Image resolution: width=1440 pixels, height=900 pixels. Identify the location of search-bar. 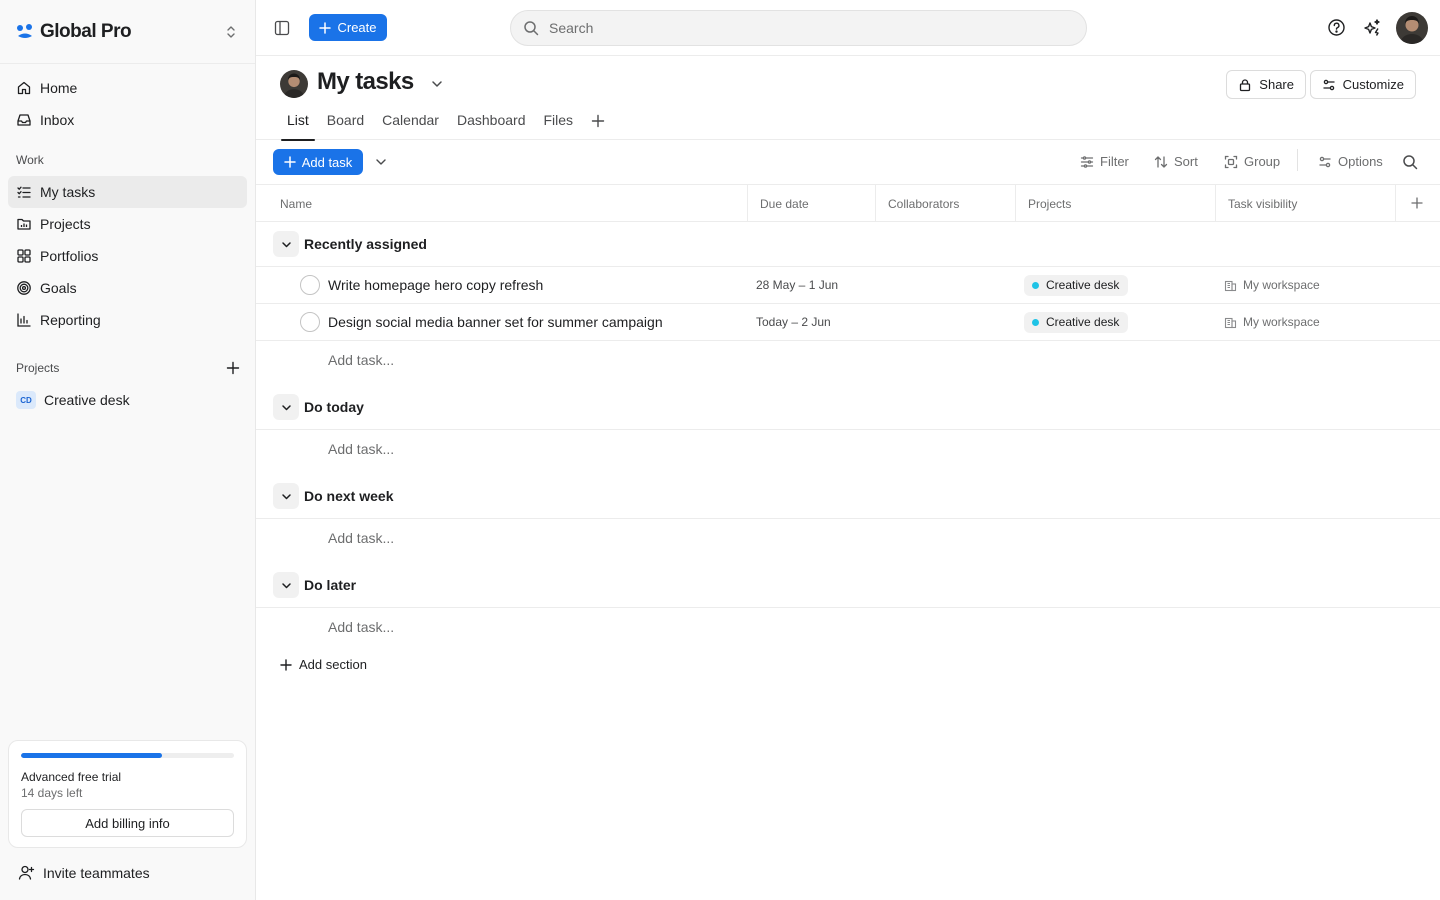
(798, 28).